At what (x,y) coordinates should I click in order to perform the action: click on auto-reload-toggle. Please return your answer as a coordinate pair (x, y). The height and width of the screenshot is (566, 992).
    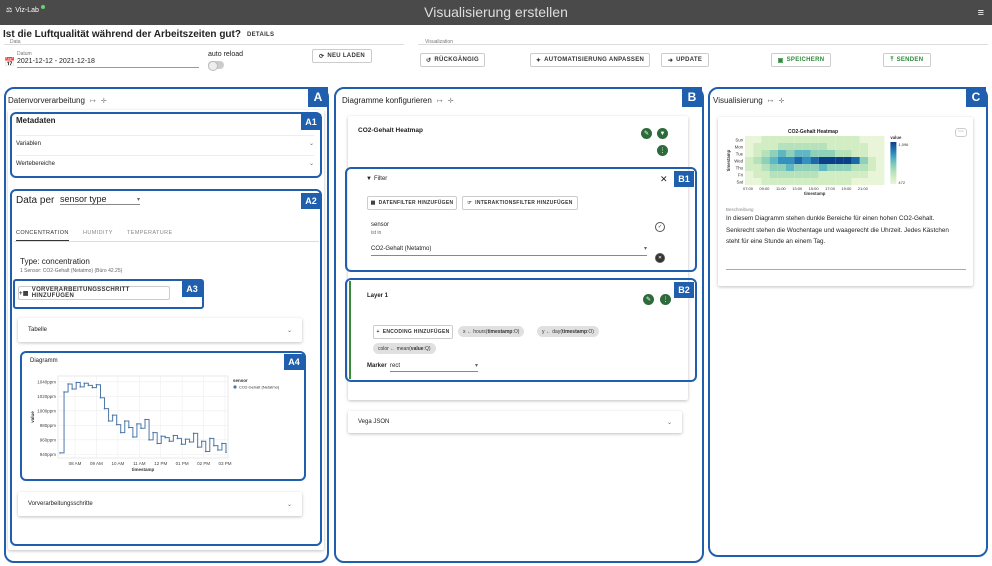
    Looking at the image, I should click on (216, 65).